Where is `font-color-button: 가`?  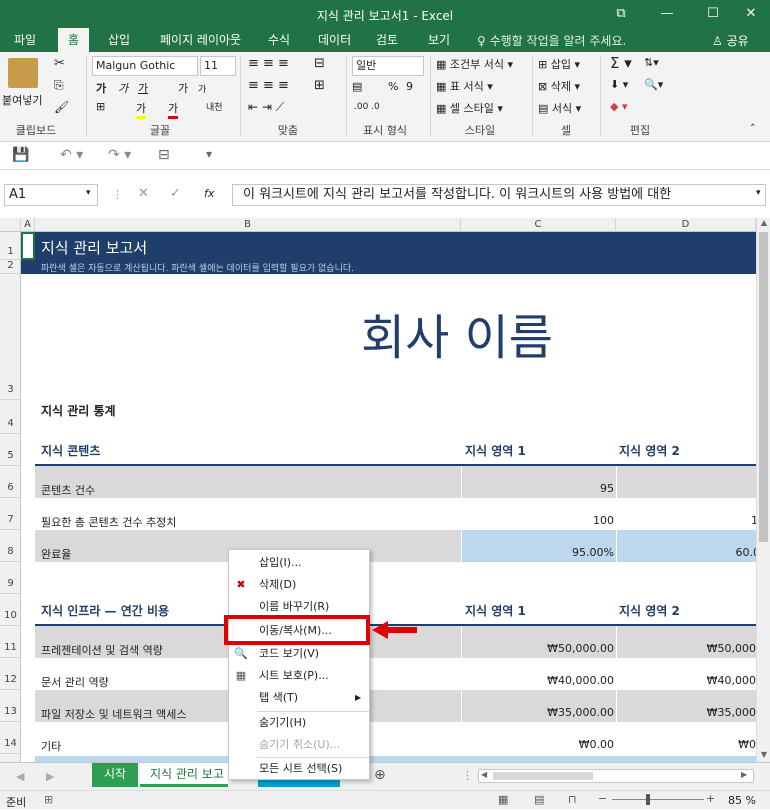 font-color-button: 가 is located at coordinates (173, 109).